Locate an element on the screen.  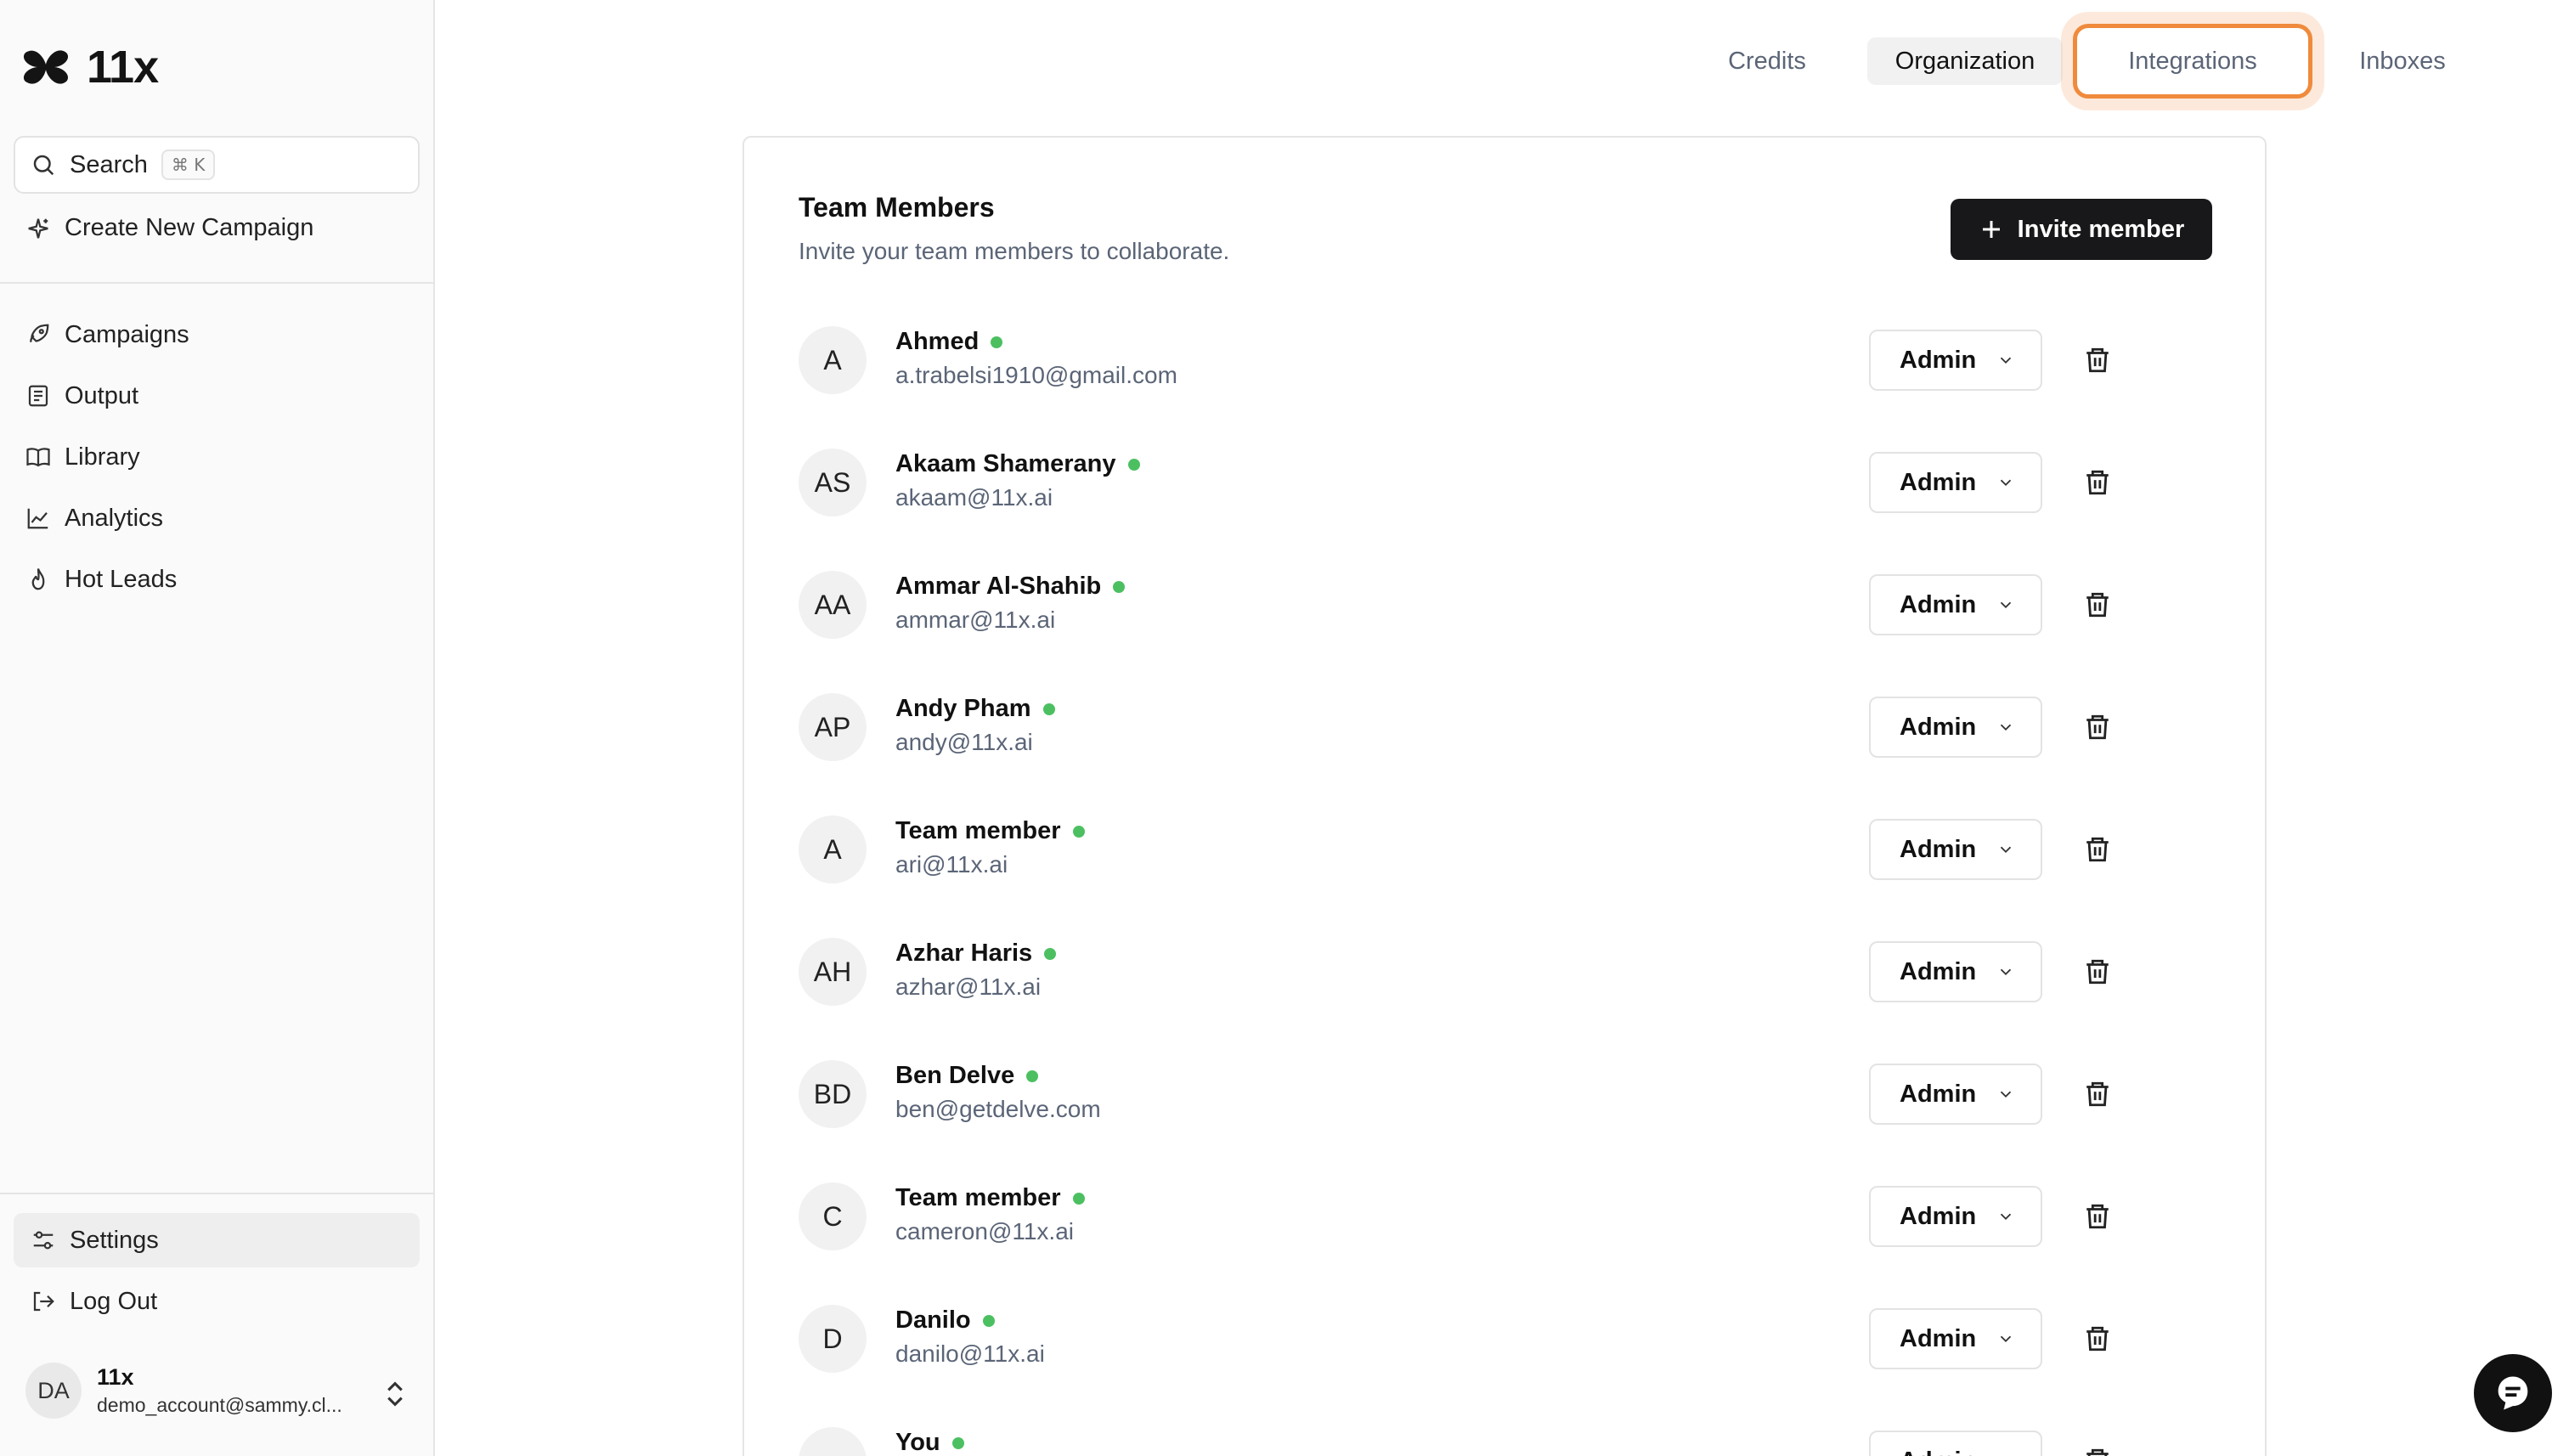
settings-label: Settings is located at coordinates (115, 1240).